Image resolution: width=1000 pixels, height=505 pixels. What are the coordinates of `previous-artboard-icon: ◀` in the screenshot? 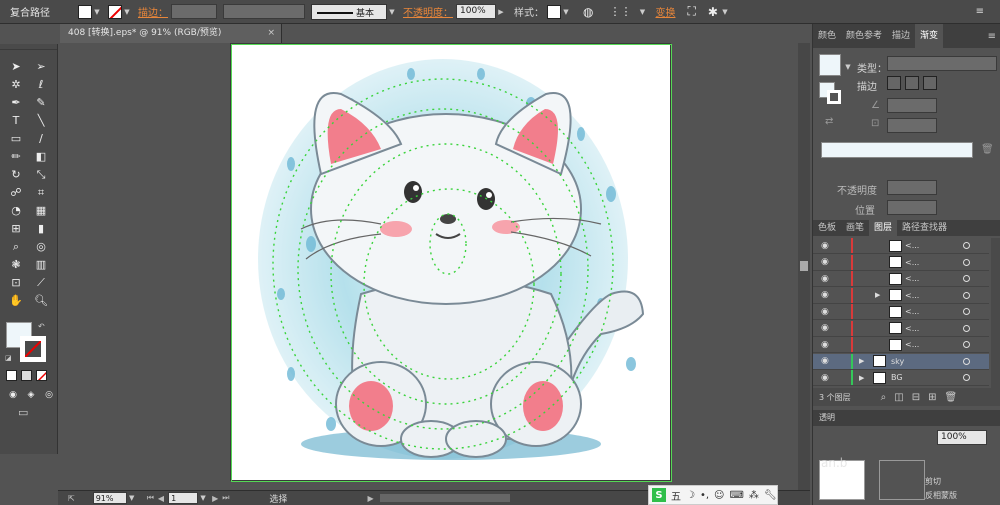 It's located at (161, 498).